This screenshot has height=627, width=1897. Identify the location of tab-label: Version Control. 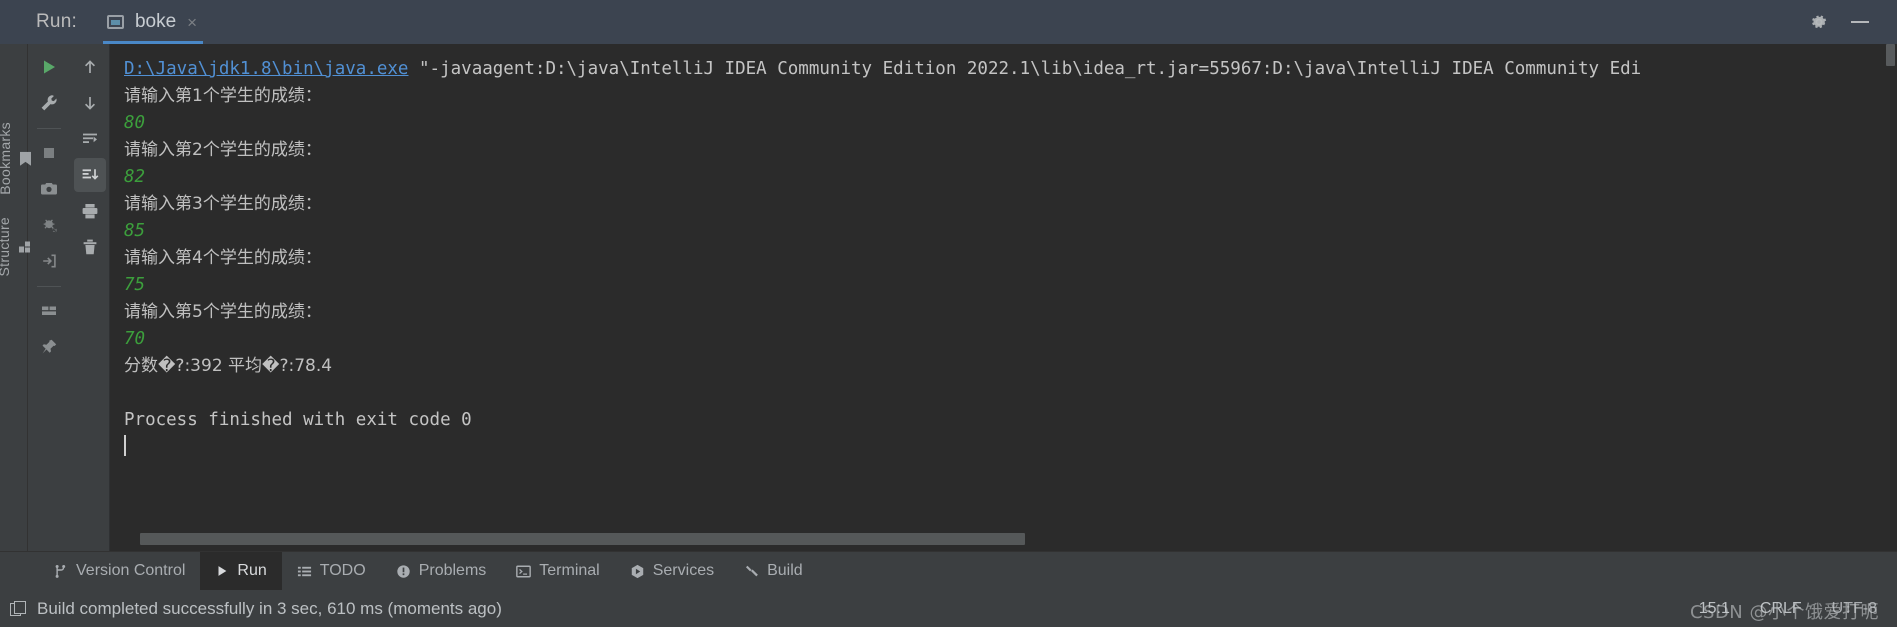
(131, 570).